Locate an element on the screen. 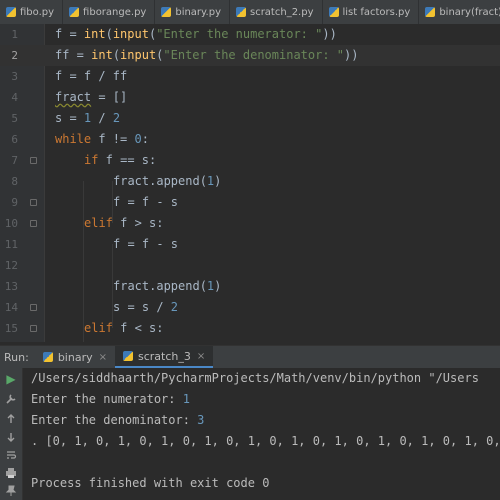 The width and height of the screenshot is (500, 500). code-text: s = 1 / 2 is located at coordinates (87, 118).